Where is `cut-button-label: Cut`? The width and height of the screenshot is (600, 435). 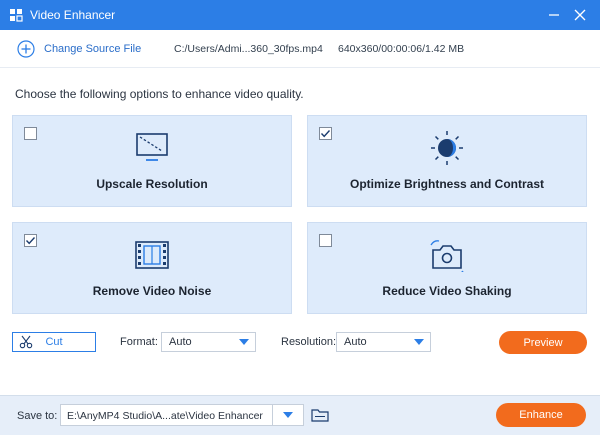 cut-button-label: Cut is located at coordinates (54, 342).